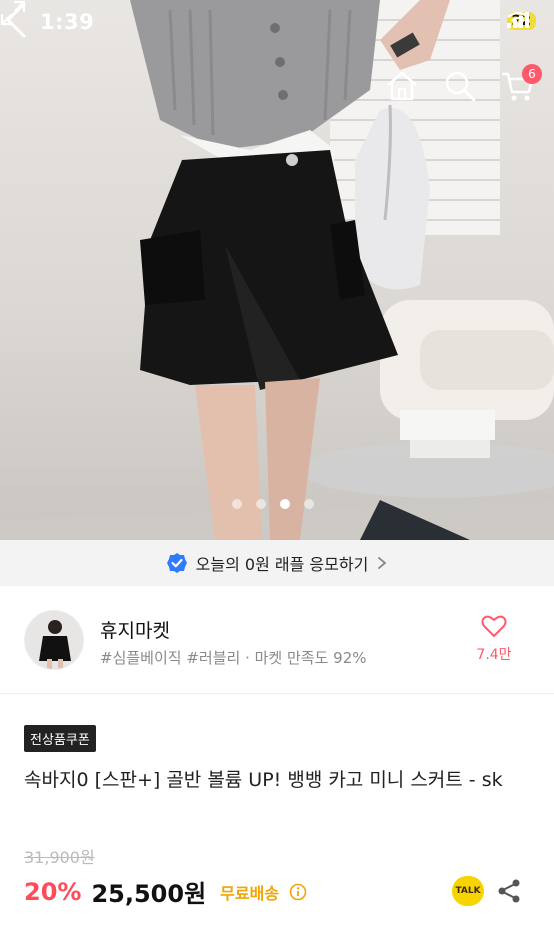 The image size is (554, 930). I want to click on gallery-dot-active, so click(285, 504).